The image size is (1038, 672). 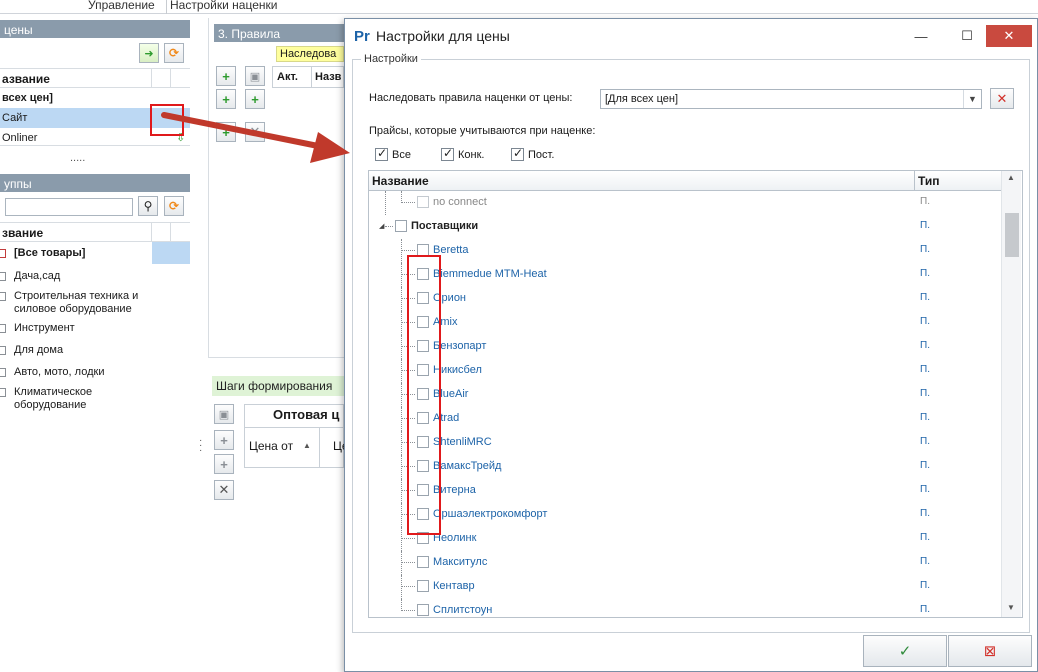 I want to click on delete-step-button: ✕, so click(x=224, y=490).